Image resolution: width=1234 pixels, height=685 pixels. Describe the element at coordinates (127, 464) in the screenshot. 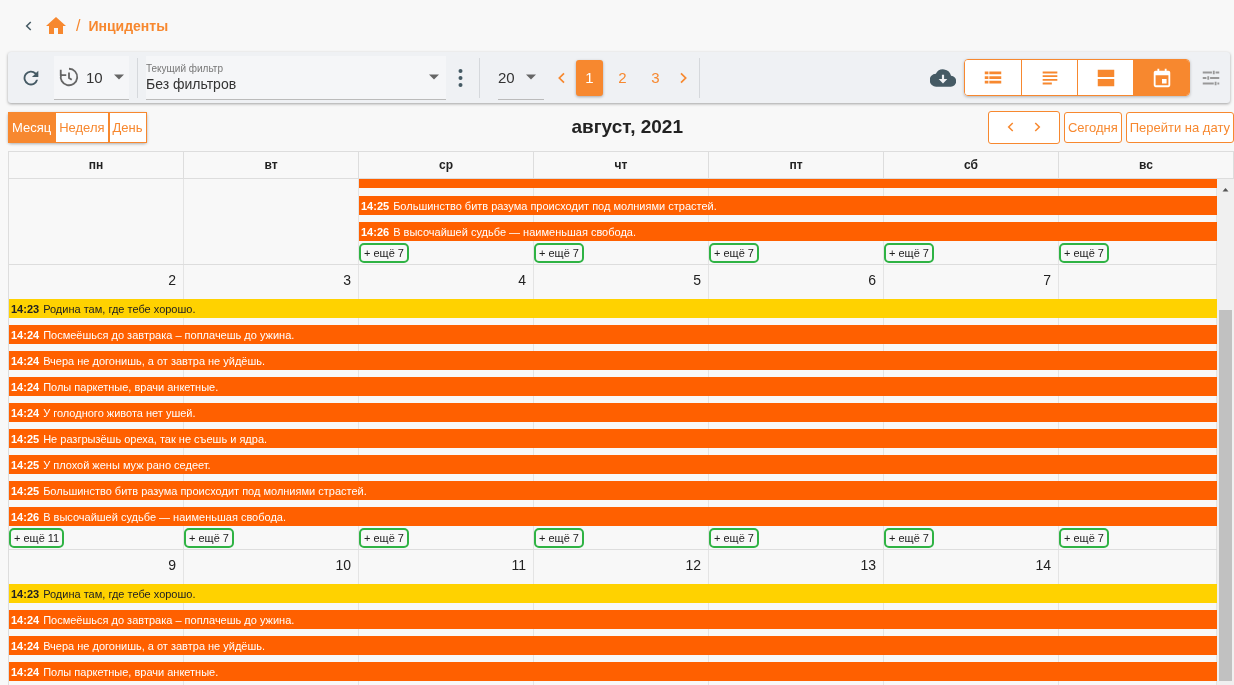

I see `event-title: У плохой жены муж рано седеет.` at that location.